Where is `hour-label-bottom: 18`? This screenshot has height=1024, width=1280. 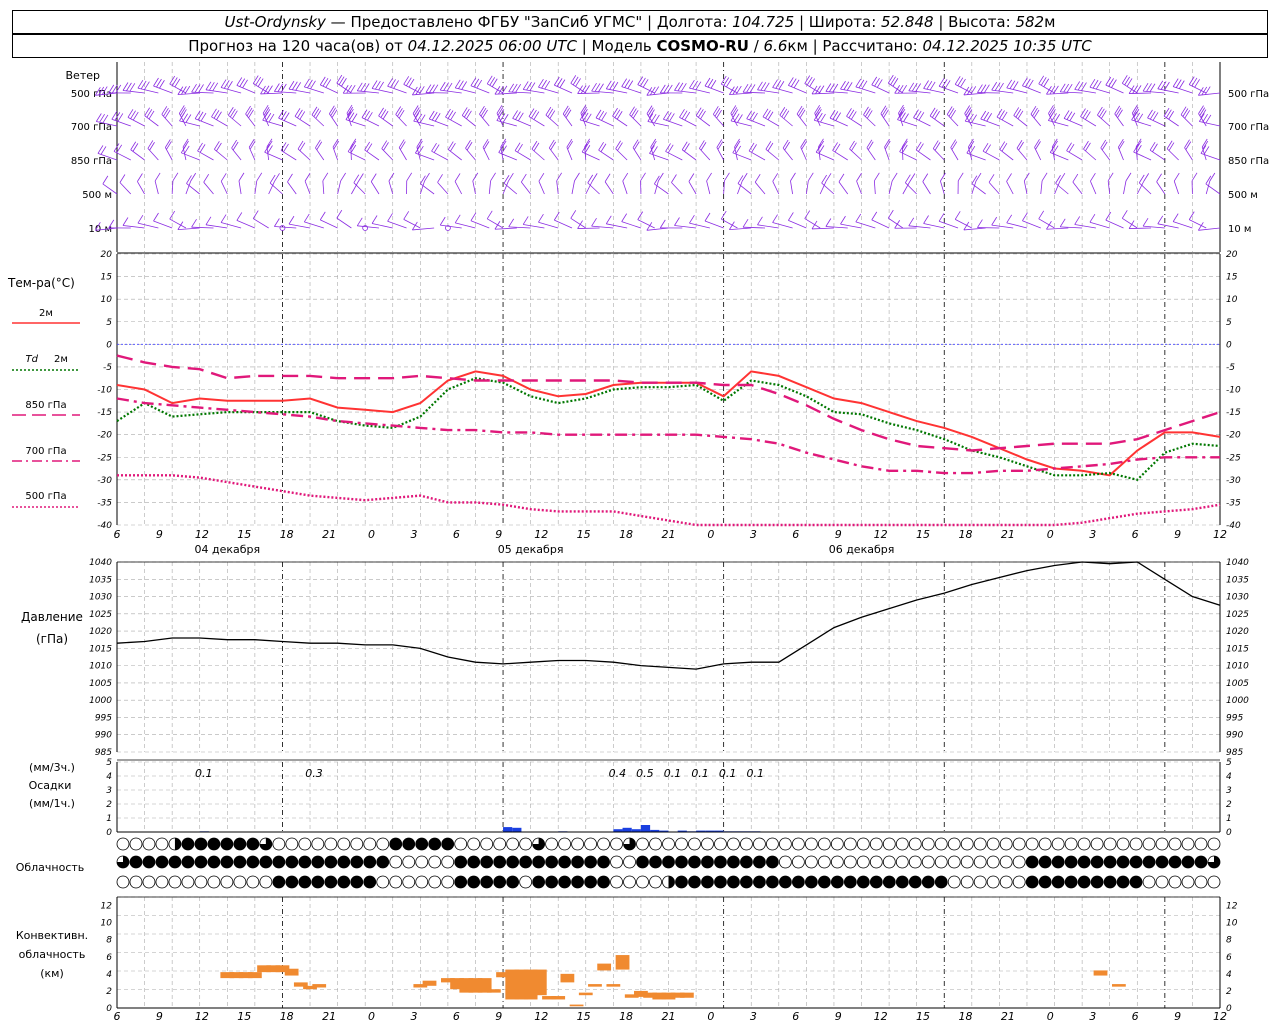
hour-label-bottom: 18 is located at coordinates (626, 1016).